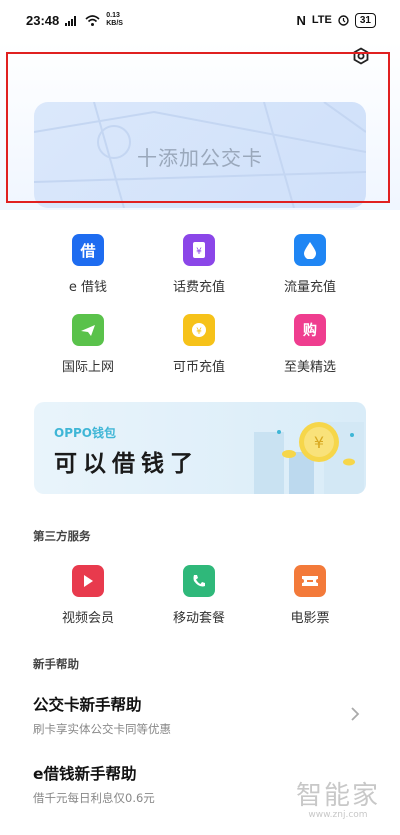  Describe the element at coordinates (56, 664) in the screenshot. I see `help-title: 新手帮助` at that location.